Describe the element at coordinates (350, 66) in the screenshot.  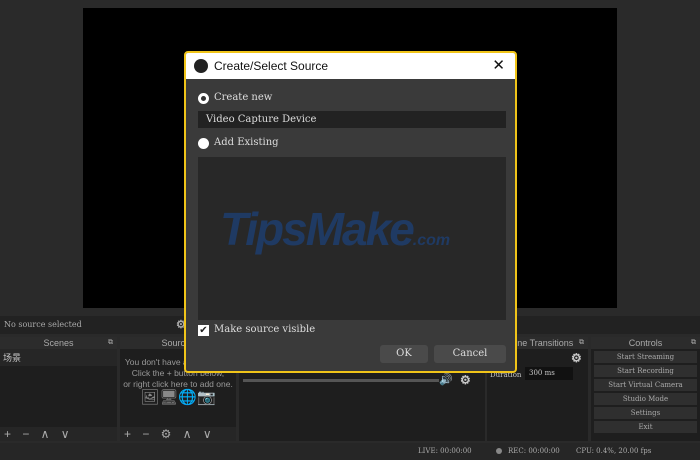
I see `dialog-titlebar: Create/Select Source ✕` at that location.